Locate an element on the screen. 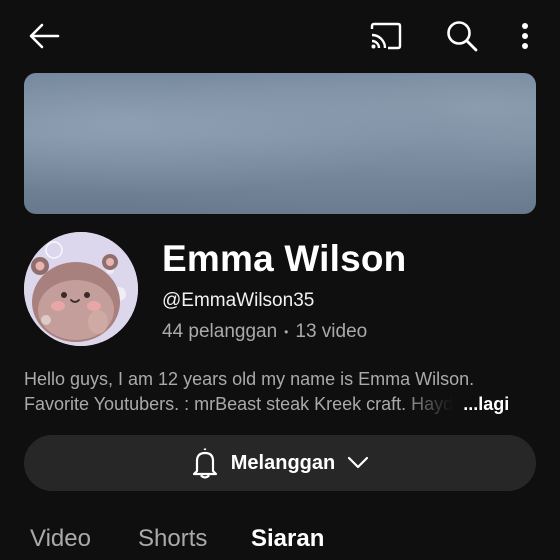 This screenshot has width=560, height=560. more-link: ...lagi is located at coordinates (486, 404).